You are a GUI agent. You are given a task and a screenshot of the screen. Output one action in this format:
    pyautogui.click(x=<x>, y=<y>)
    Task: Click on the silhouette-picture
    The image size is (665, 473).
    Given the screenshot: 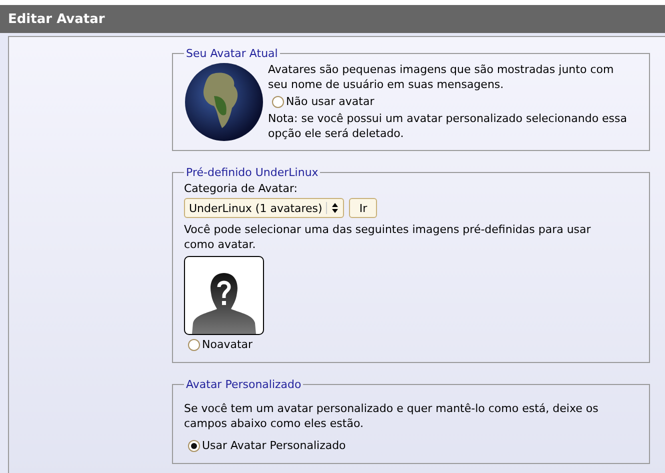 What is the action you would take?
    pyautogui.click(x=224, y=295)
    